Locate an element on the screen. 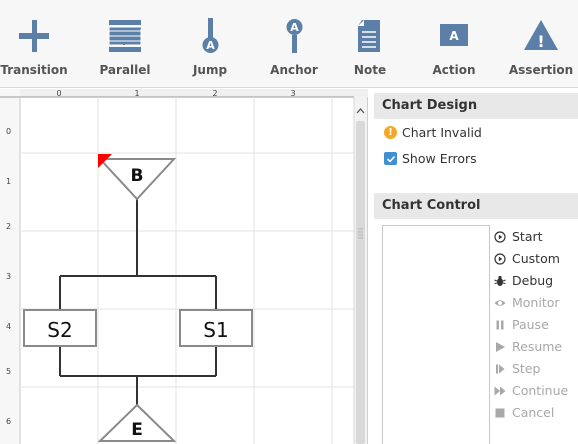  monitor-label: Monitor is located at coordinates (536, 302).